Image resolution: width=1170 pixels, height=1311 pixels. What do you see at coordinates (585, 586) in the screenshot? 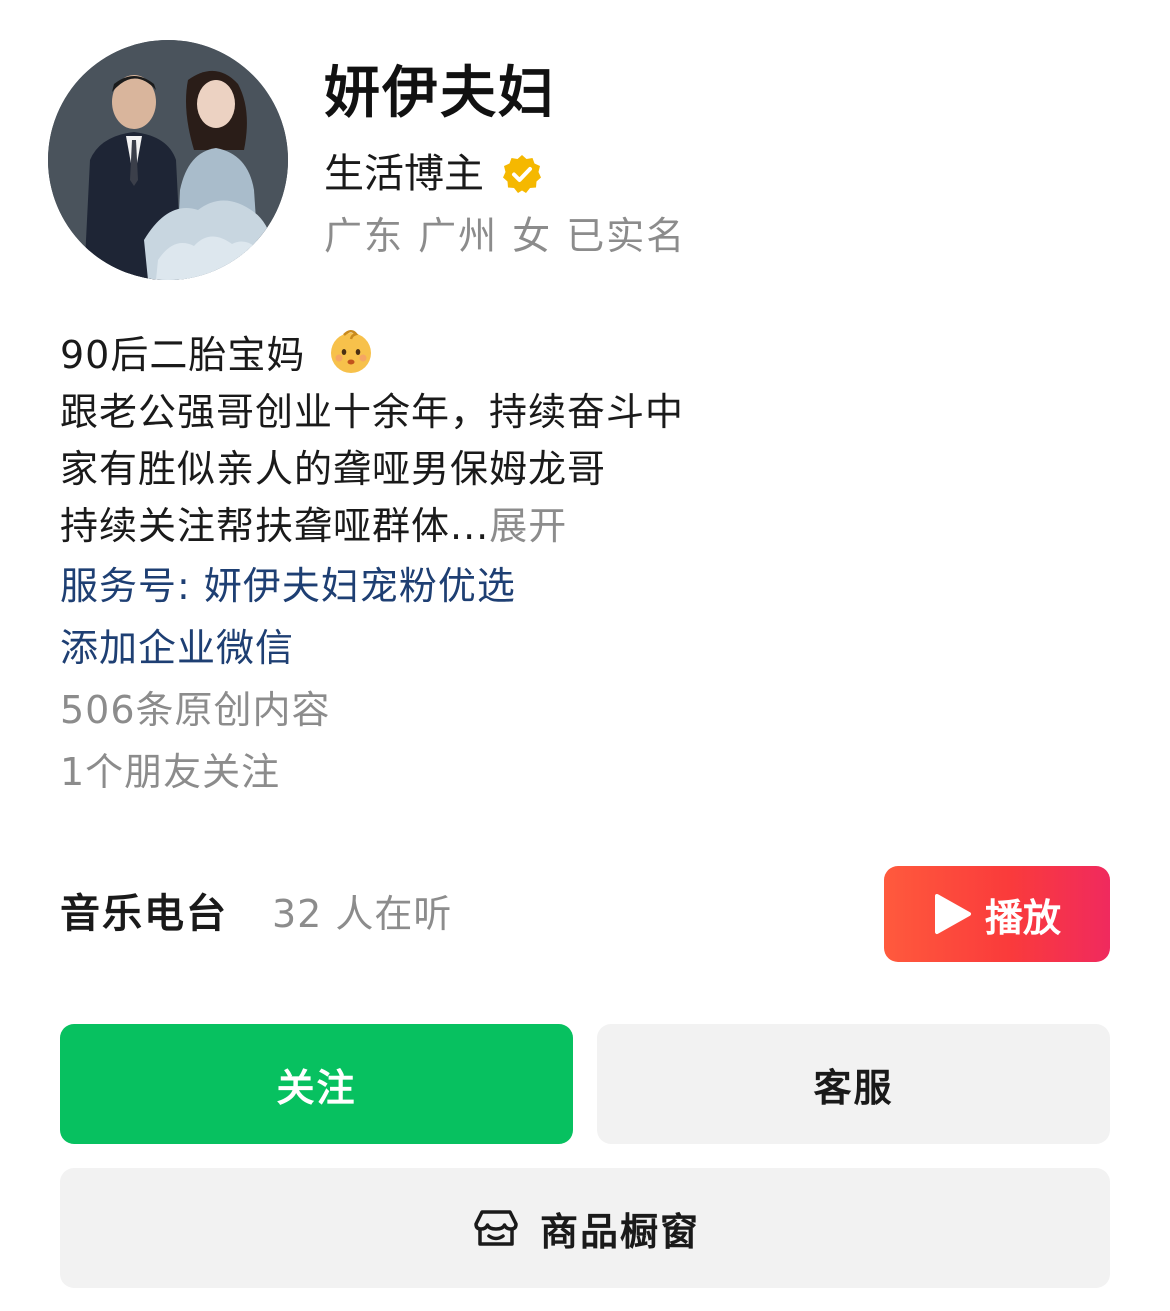
I see `service-account-link: 服务号: 妍伊夫妇宠粉优选` at bounding box center [585, 586].